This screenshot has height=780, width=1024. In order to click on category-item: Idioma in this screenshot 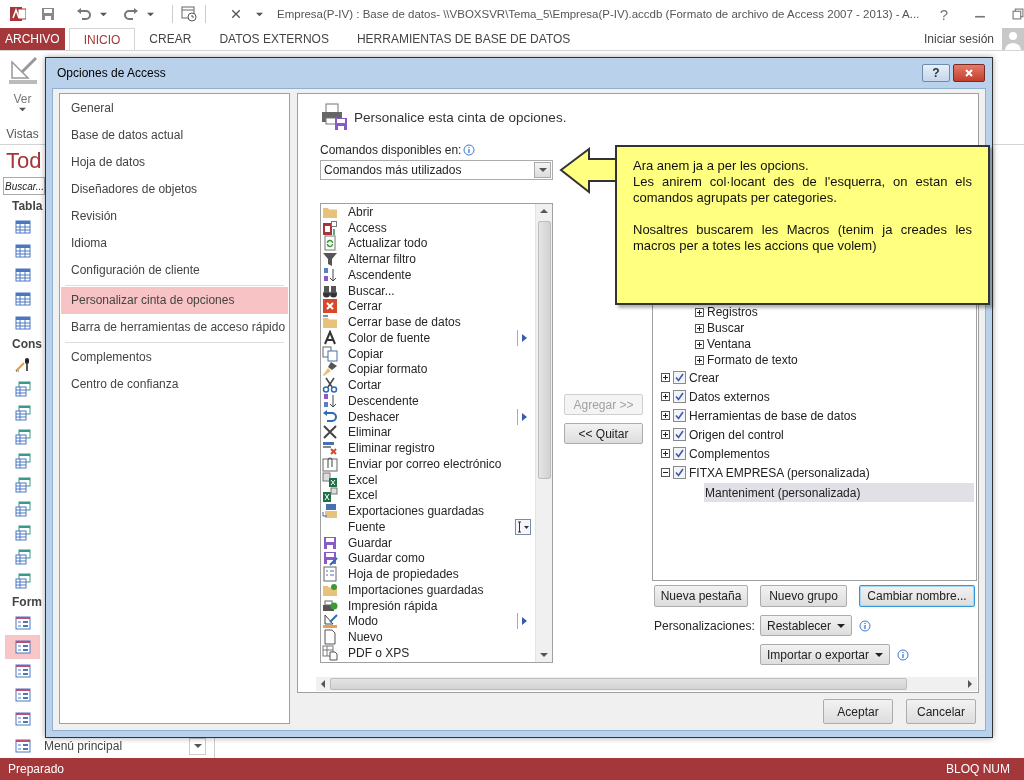, I will do `click(174, 243)`.